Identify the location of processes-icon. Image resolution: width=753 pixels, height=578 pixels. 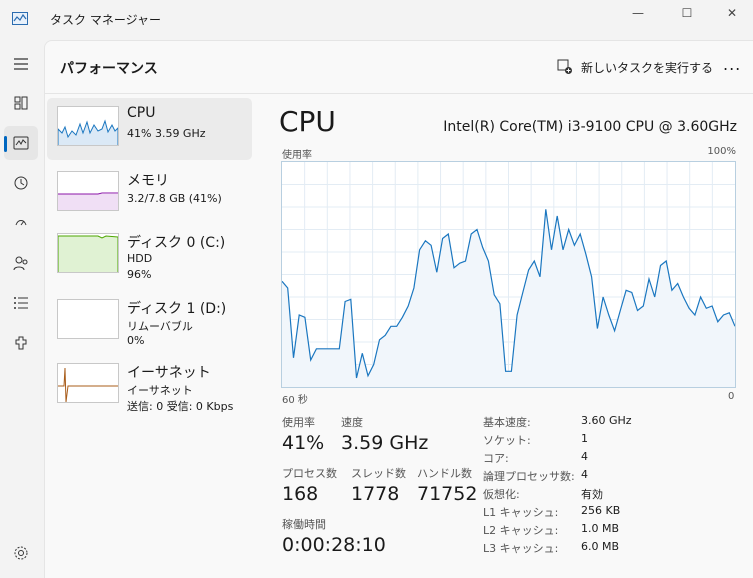
(21, 103).